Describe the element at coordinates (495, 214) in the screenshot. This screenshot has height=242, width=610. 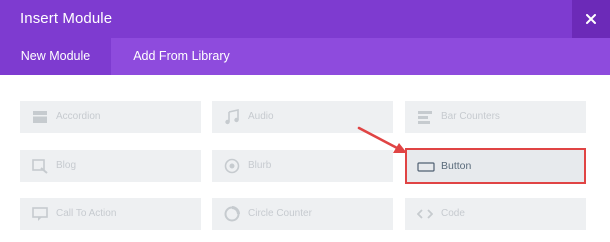
I see `module-code: Code` at that location.